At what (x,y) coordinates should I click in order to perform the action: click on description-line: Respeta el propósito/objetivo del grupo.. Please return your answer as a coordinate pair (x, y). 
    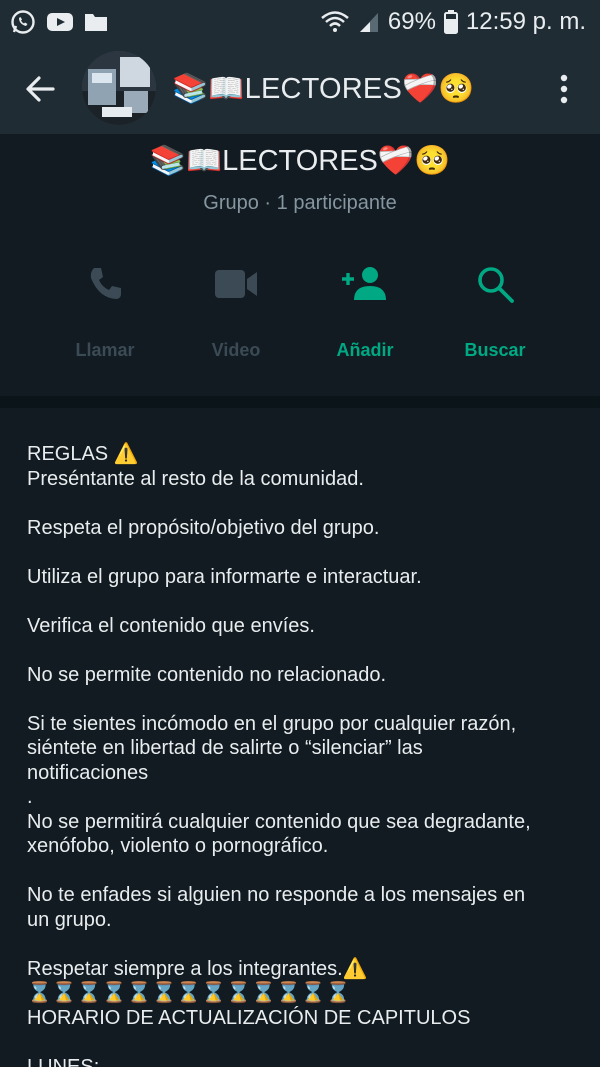
    Looking at the image, I should click on (203, 527).